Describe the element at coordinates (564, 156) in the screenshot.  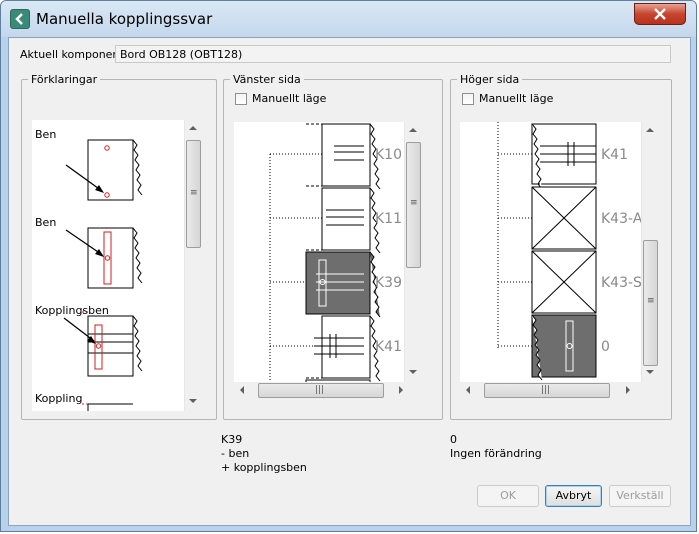
I see `right-block-k41` at that location.